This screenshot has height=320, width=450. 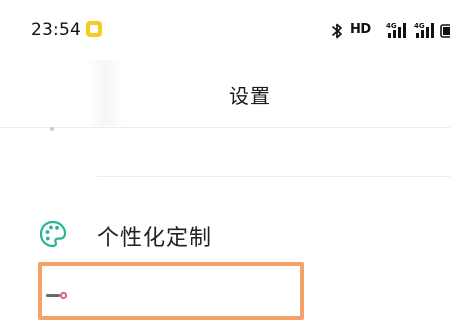 I want to click on hd-voice-label: HD, so click(x=360, y=29).